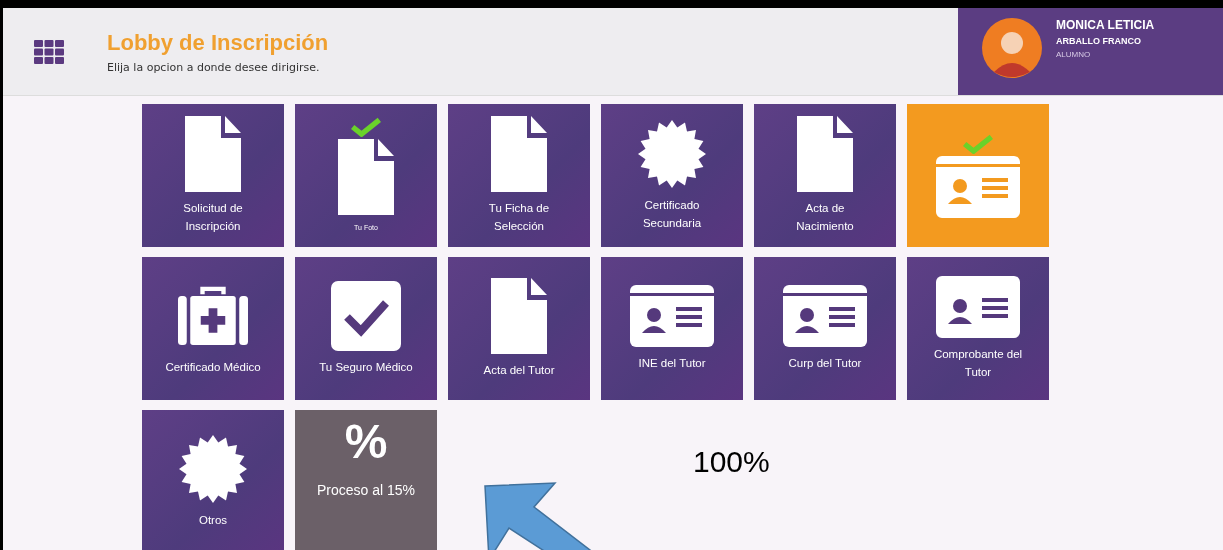 This screenshot has height=550, width=1223. I want to click on menu-tile, so click(978, 175).